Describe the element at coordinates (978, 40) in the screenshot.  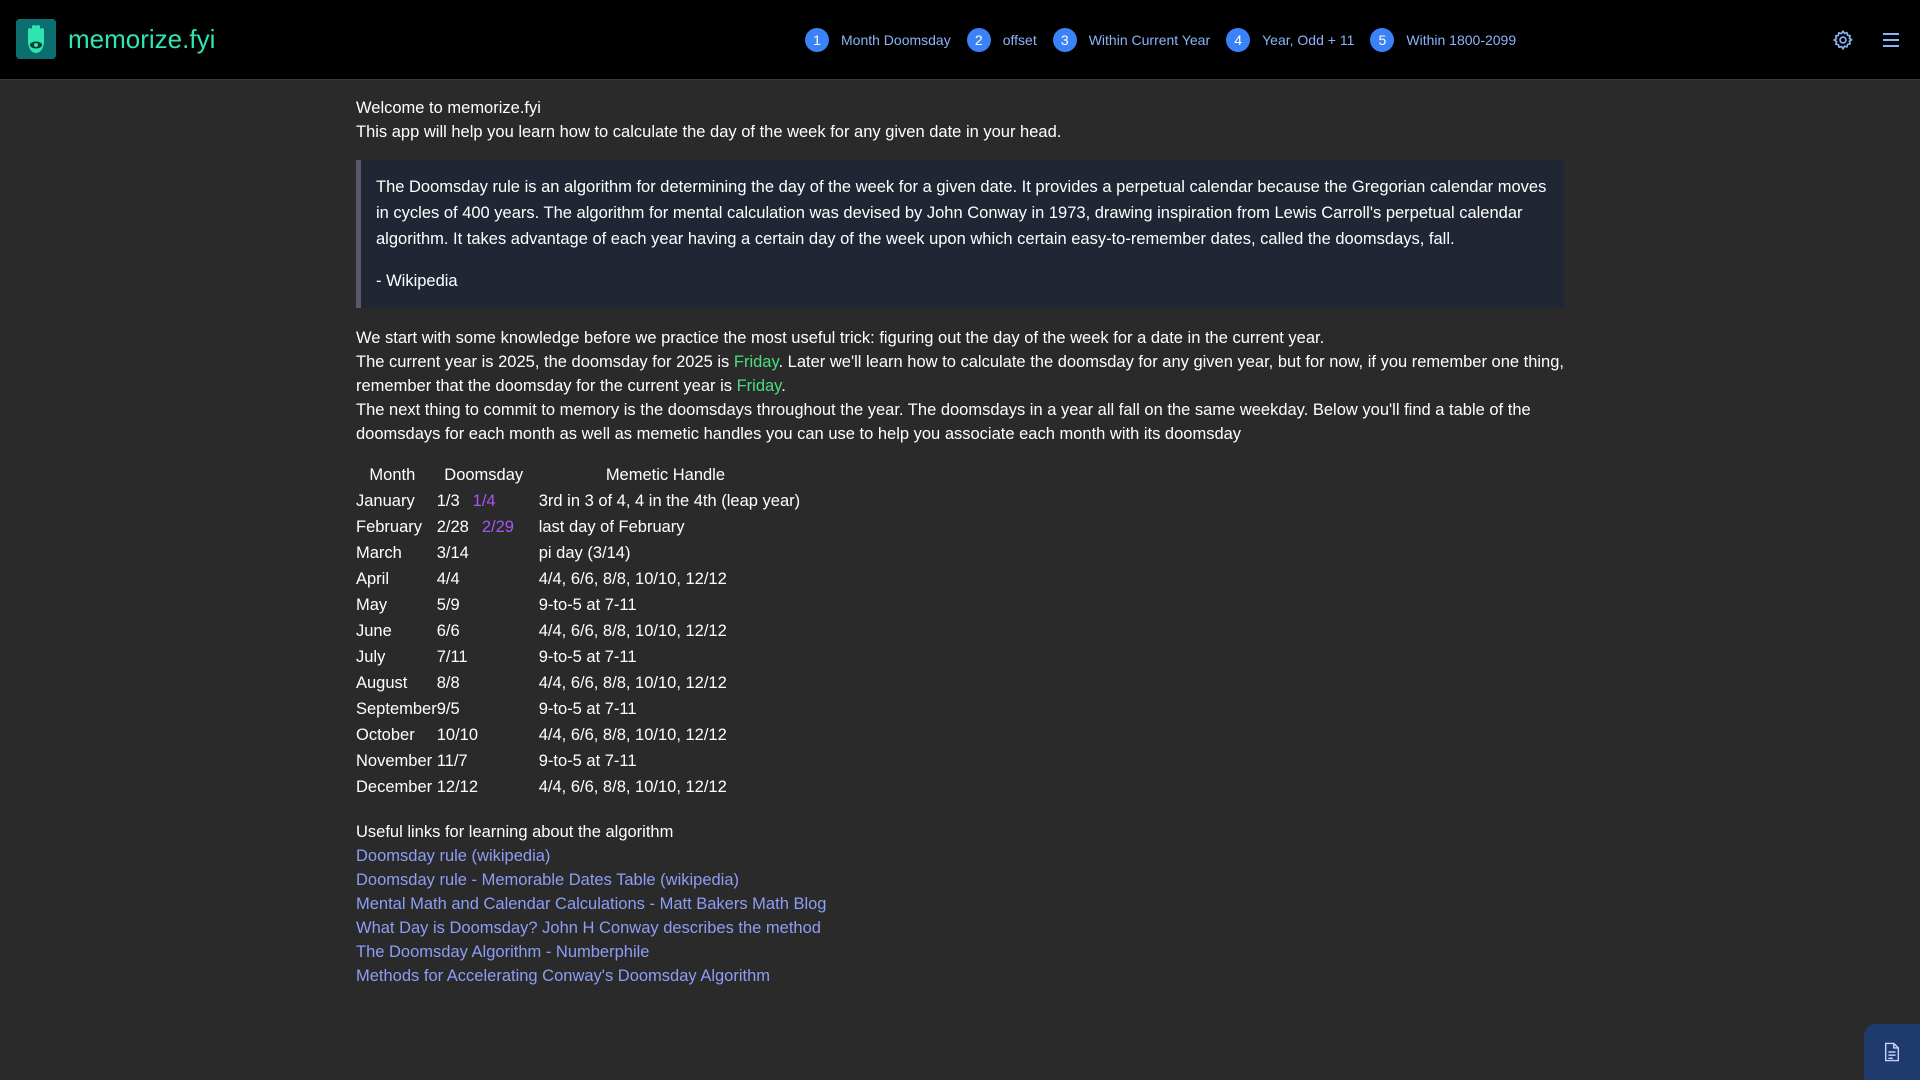
I see `step-number: 2` at that location.